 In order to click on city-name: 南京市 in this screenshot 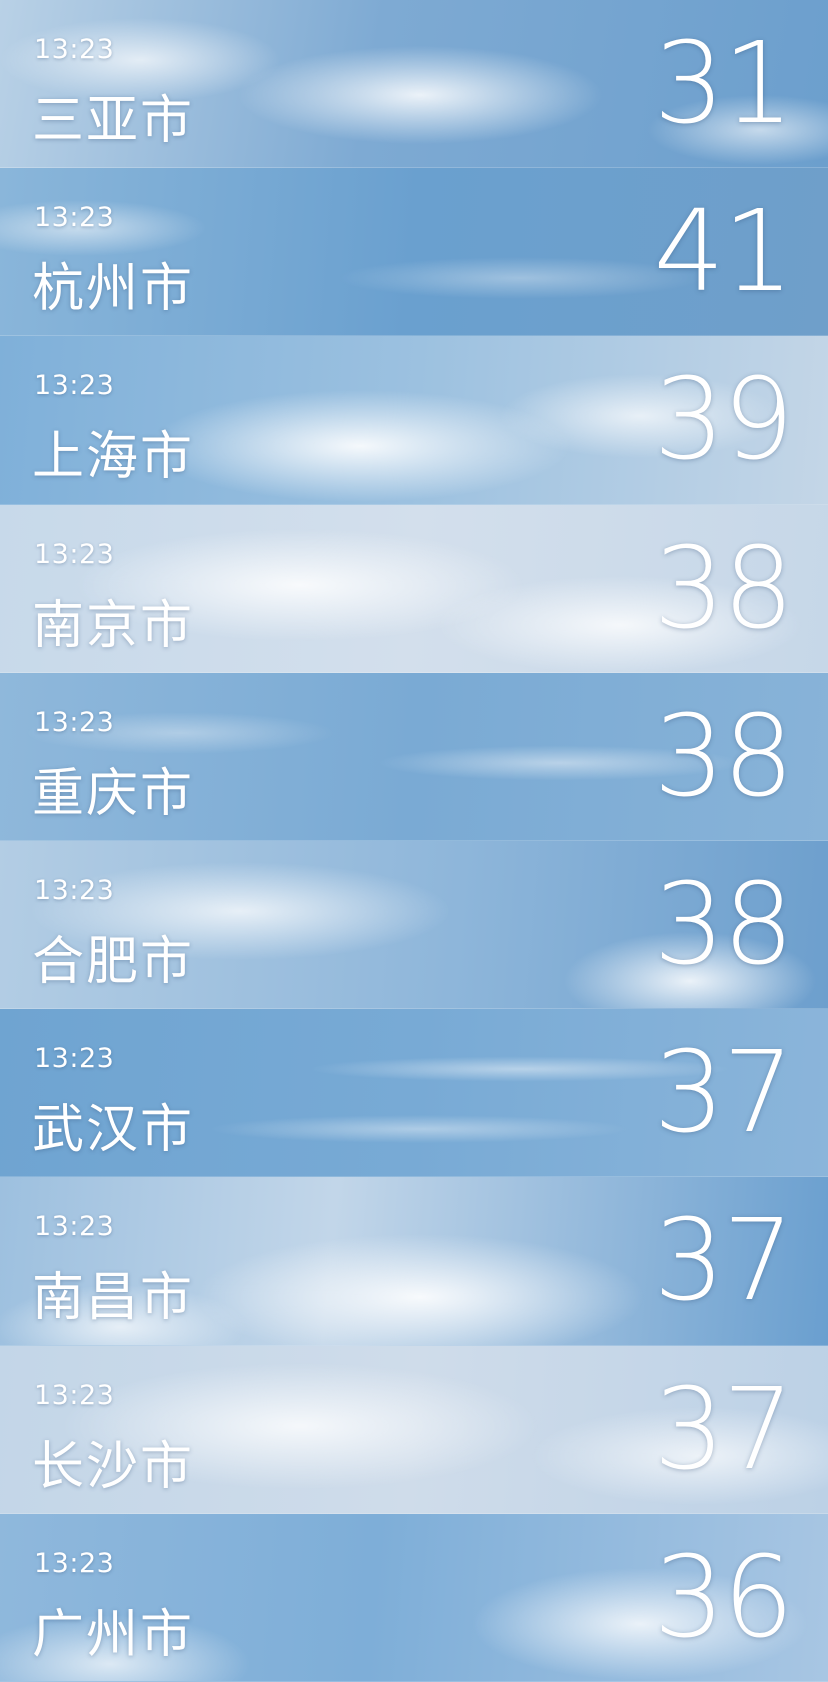, I will do `click(113, 625)`.